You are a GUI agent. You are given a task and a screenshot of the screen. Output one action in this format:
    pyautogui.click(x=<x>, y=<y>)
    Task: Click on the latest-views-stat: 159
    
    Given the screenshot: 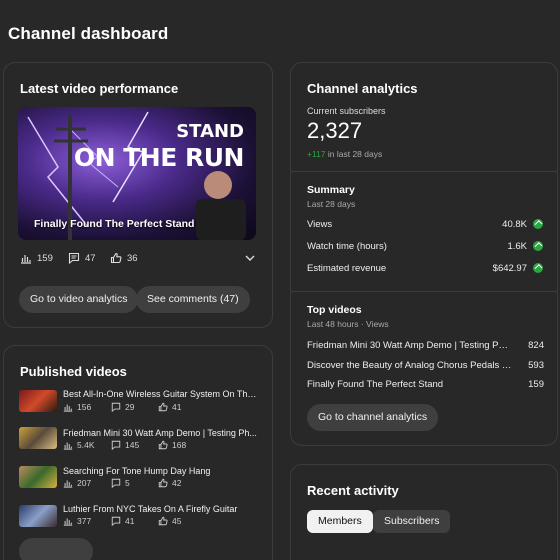 What is the action you would take?
    pyautogui.click(x=36, y=258)
    